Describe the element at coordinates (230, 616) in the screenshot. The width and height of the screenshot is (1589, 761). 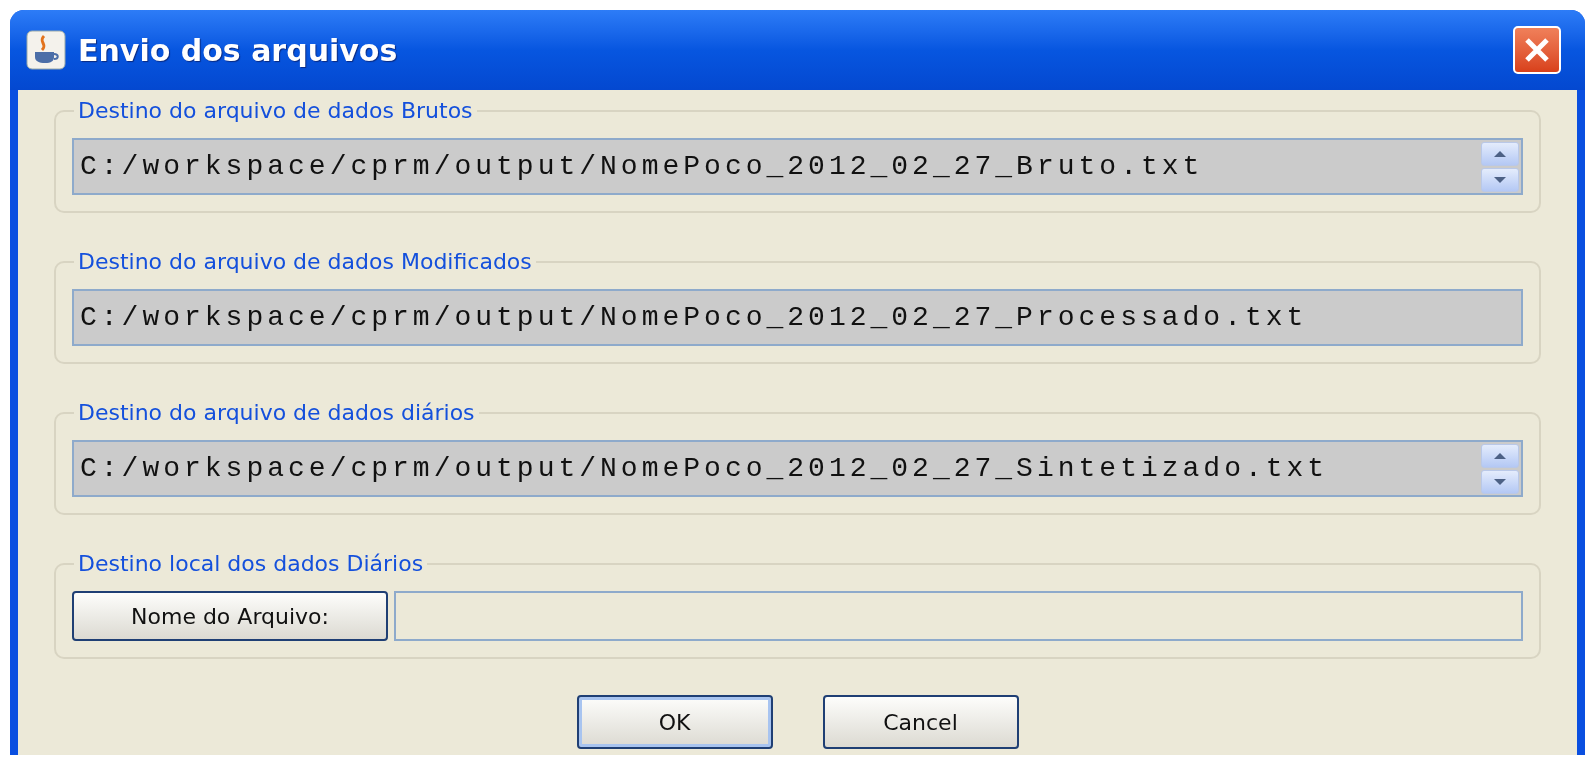
I see `file-name-button: Nome do Arquivo:` at that location.